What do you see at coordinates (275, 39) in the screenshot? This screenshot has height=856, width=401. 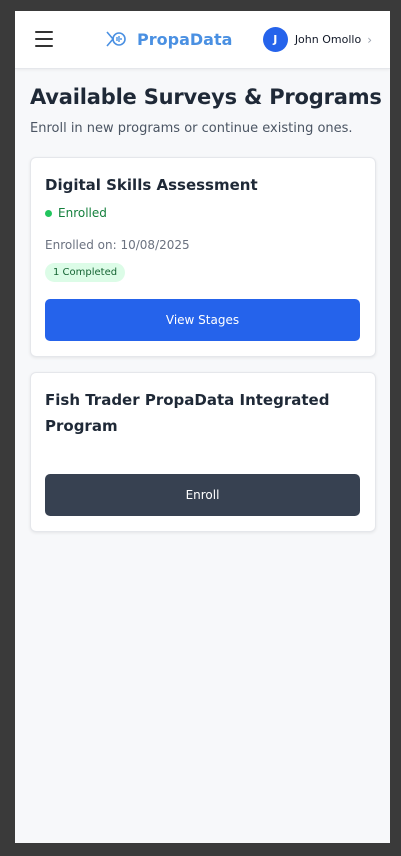 I see `avatar: J` at bounding box center [275, 39].